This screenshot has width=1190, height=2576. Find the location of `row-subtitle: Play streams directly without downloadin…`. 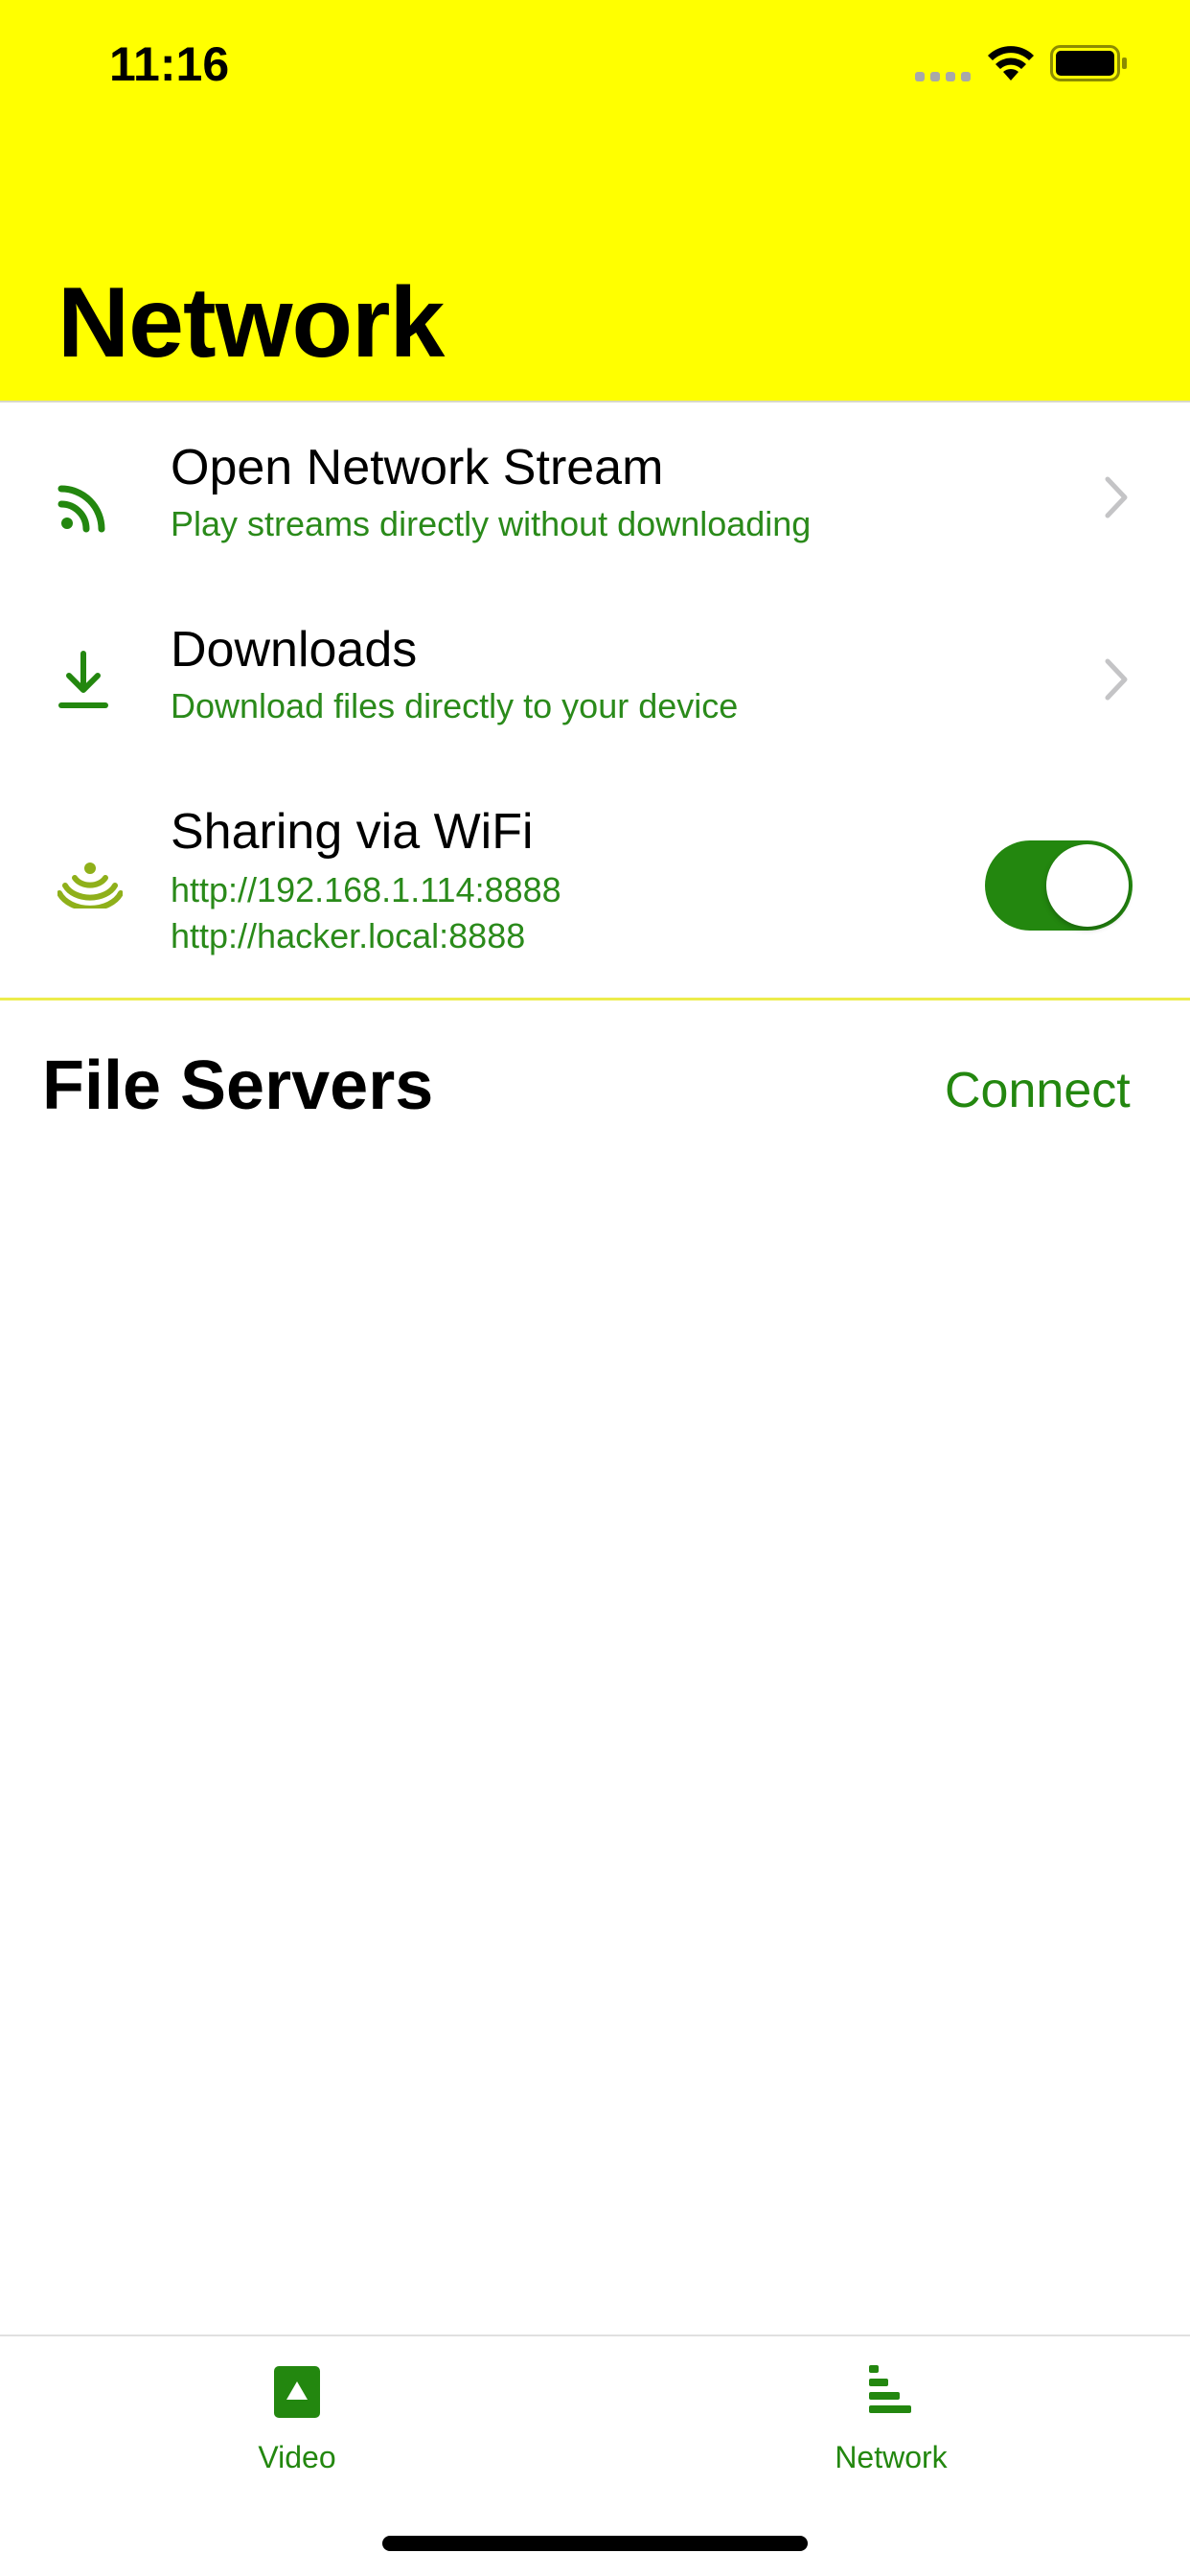

row-subtitle: Play streams directly without downloadin… is located at coordinates (492, 523).